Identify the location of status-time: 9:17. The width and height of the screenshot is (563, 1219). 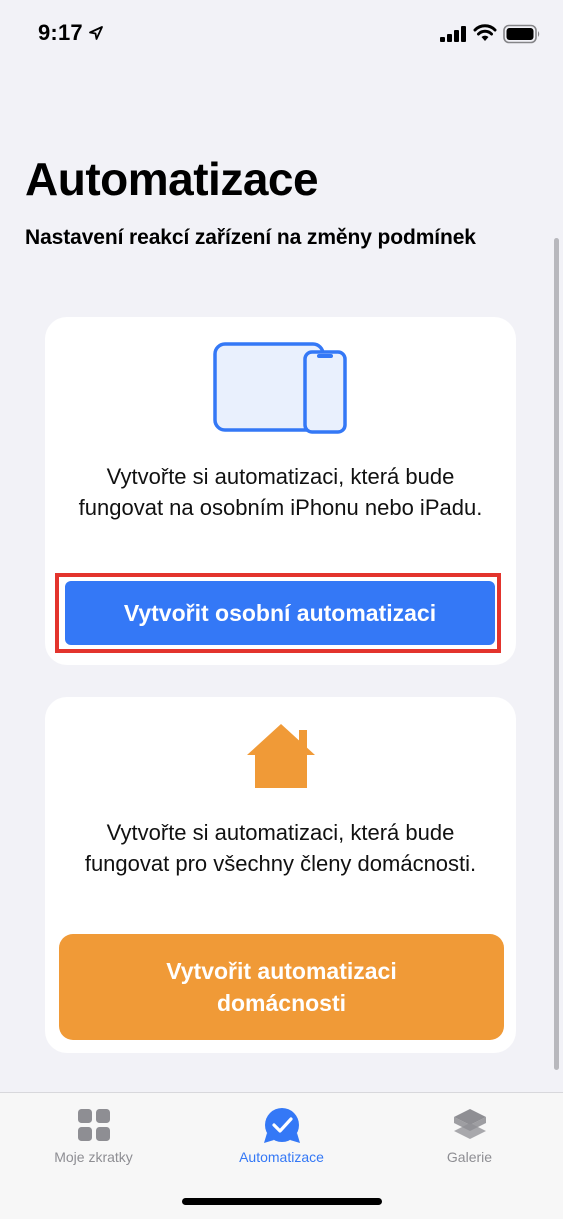
(60, 32).